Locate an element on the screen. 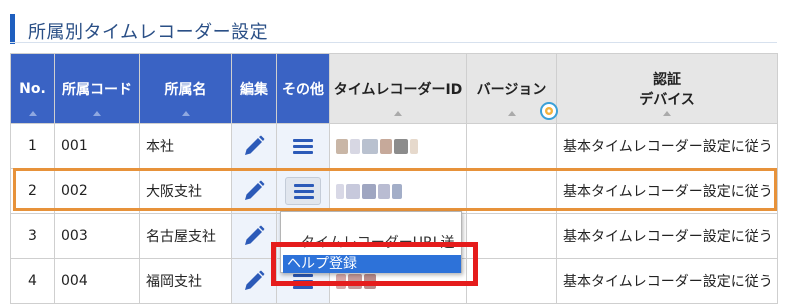 The image size is (787, 305). col-header-name: 所属名 is located at coordinates (185, 88).